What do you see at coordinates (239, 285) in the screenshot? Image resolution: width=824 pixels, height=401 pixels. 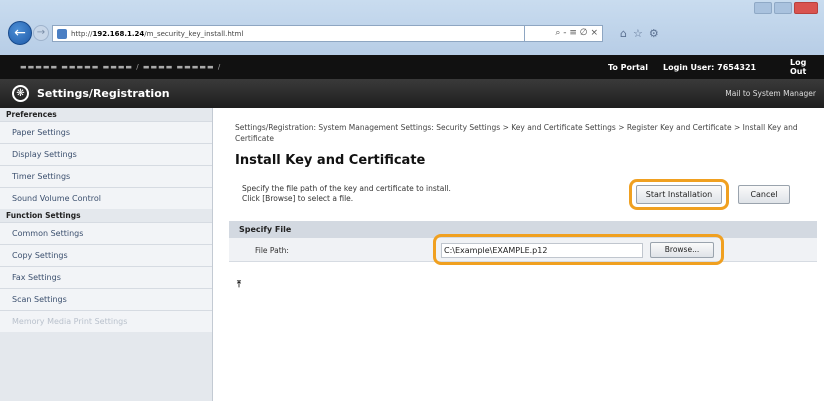 I see `back-to-top-icon: ⤒` at bounding box center [239, 285].